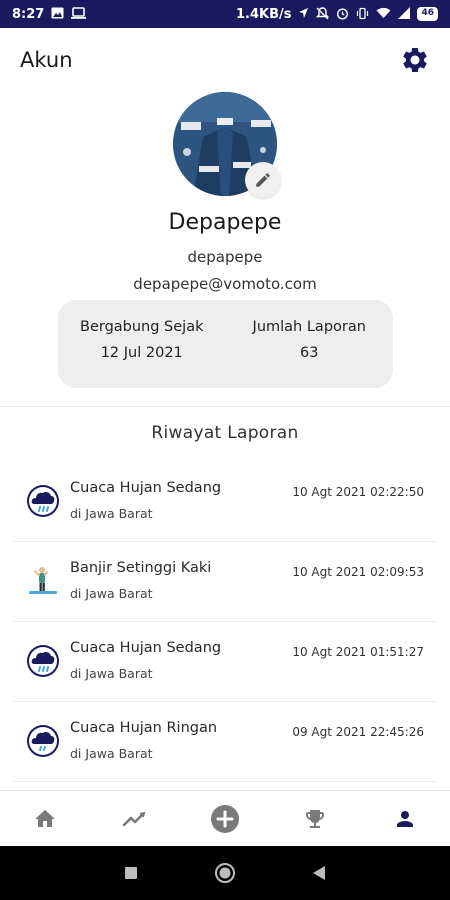 This screenshot has height=900, width=450. I want to click on bottom-nav, so click(225, 818).